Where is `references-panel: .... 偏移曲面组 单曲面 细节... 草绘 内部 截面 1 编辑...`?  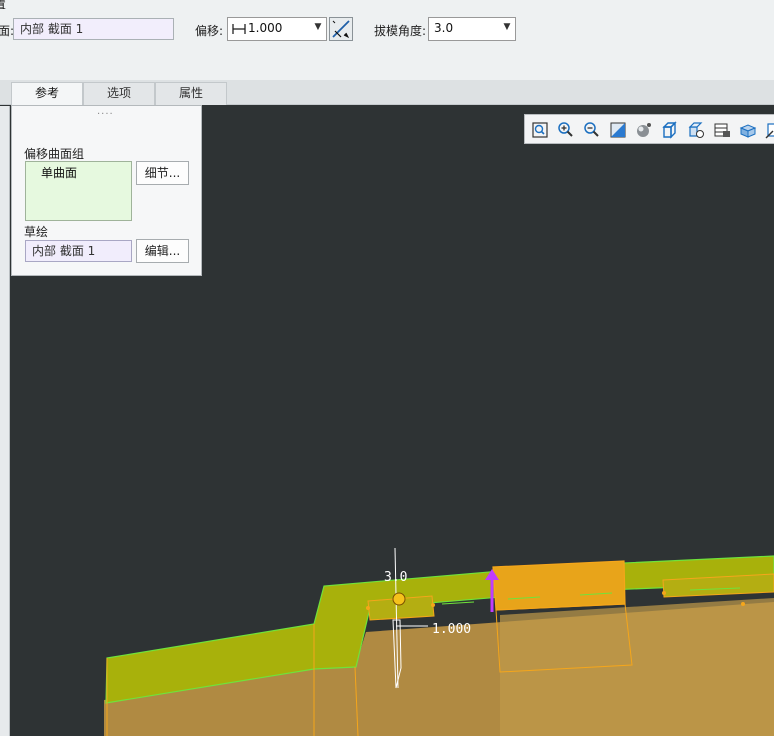 references-panel: .... 偏移曲面组 单曲面 细节... 草绘 内部 截面 1 编辑... is located at coordinates (106, 190).